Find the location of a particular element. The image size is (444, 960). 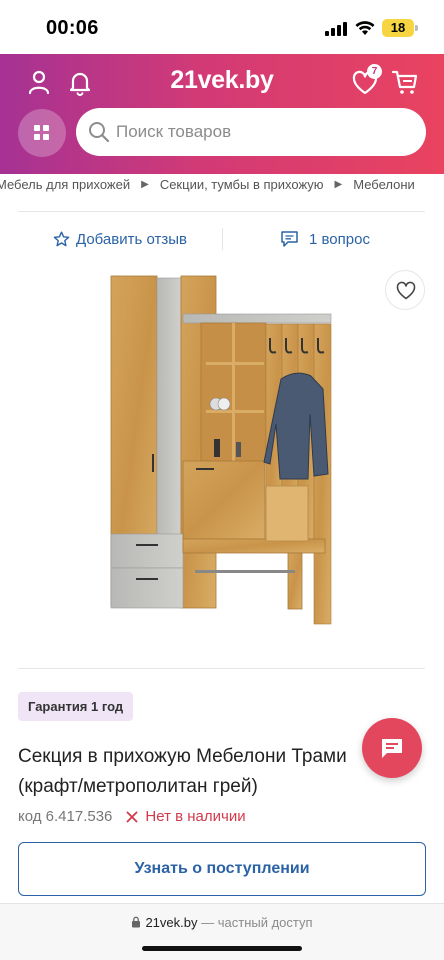

search-placeholder: Поиск товаров is located at coordinates (174, 131).